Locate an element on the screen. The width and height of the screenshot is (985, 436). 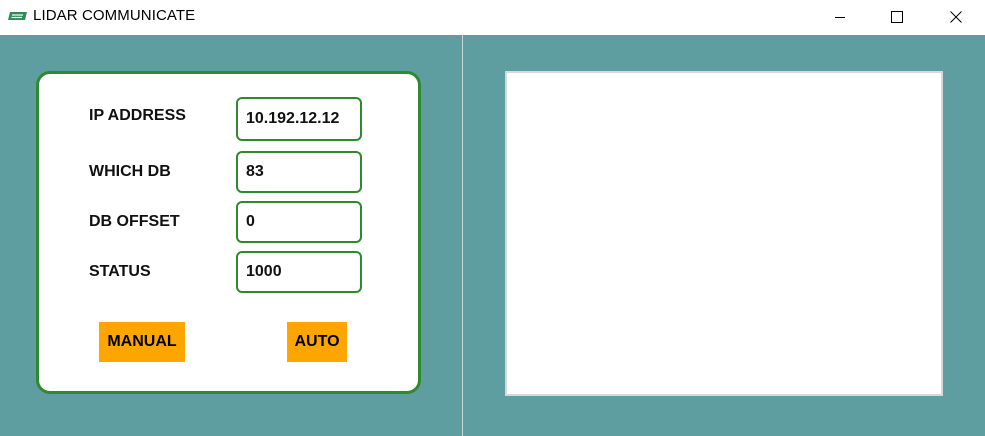
title-bar: LIDAR COMMUNICATE is located at coordinates (492, 16).